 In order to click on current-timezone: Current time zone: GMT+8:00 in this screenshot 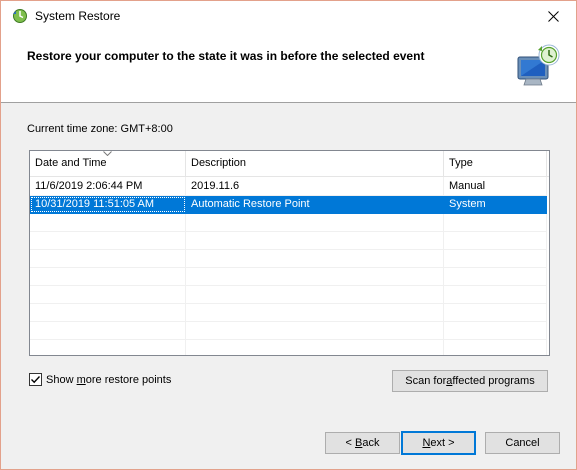, I will do `click(100, 129)`.